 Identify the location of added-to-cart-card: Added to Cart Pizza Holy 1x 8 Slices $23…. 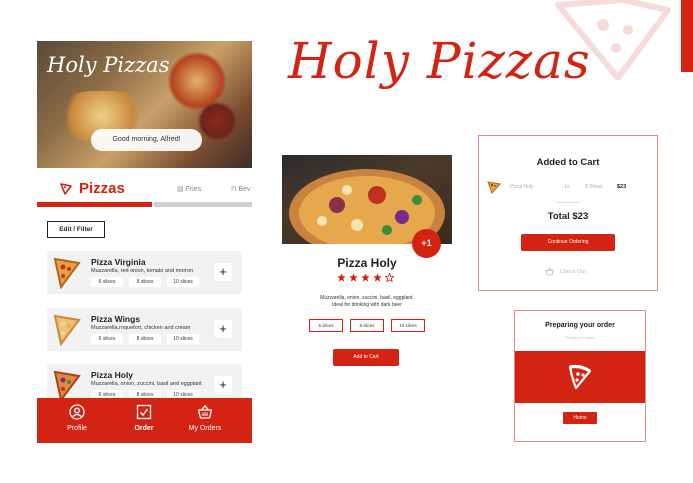
(568, 213).